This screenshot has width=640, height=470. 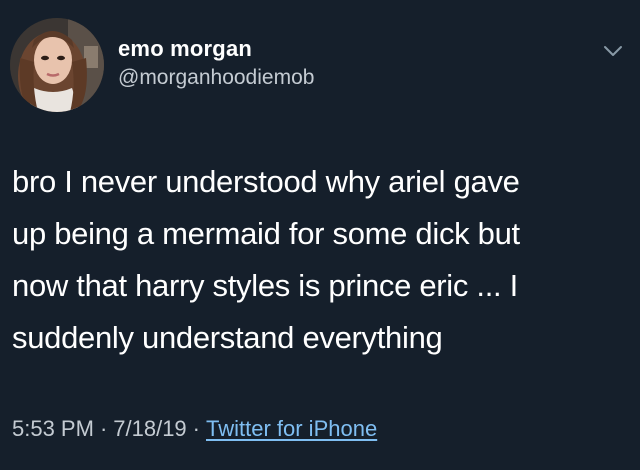 I want to click on tweet-body-line: up being a mermaid for some dick but, so click(x=266, y=233).